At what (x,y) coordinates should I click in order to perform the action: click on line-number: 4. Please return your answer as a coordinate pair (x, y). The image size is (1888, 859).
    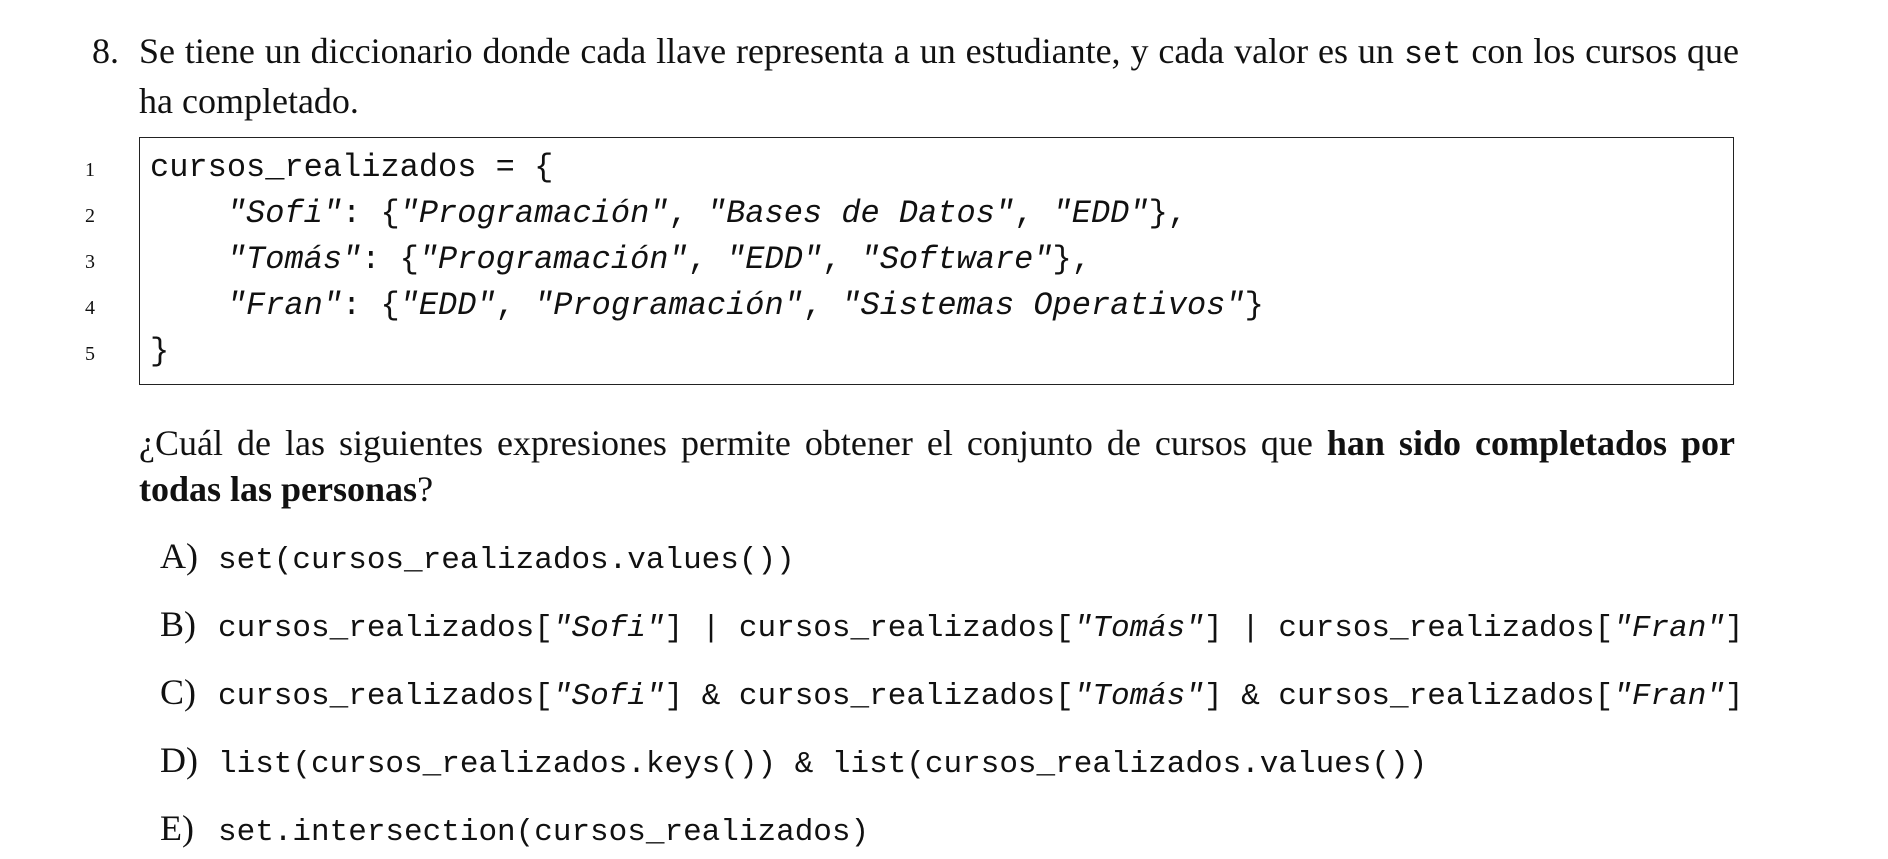
    Looking at the image, I should click on (90, 308).